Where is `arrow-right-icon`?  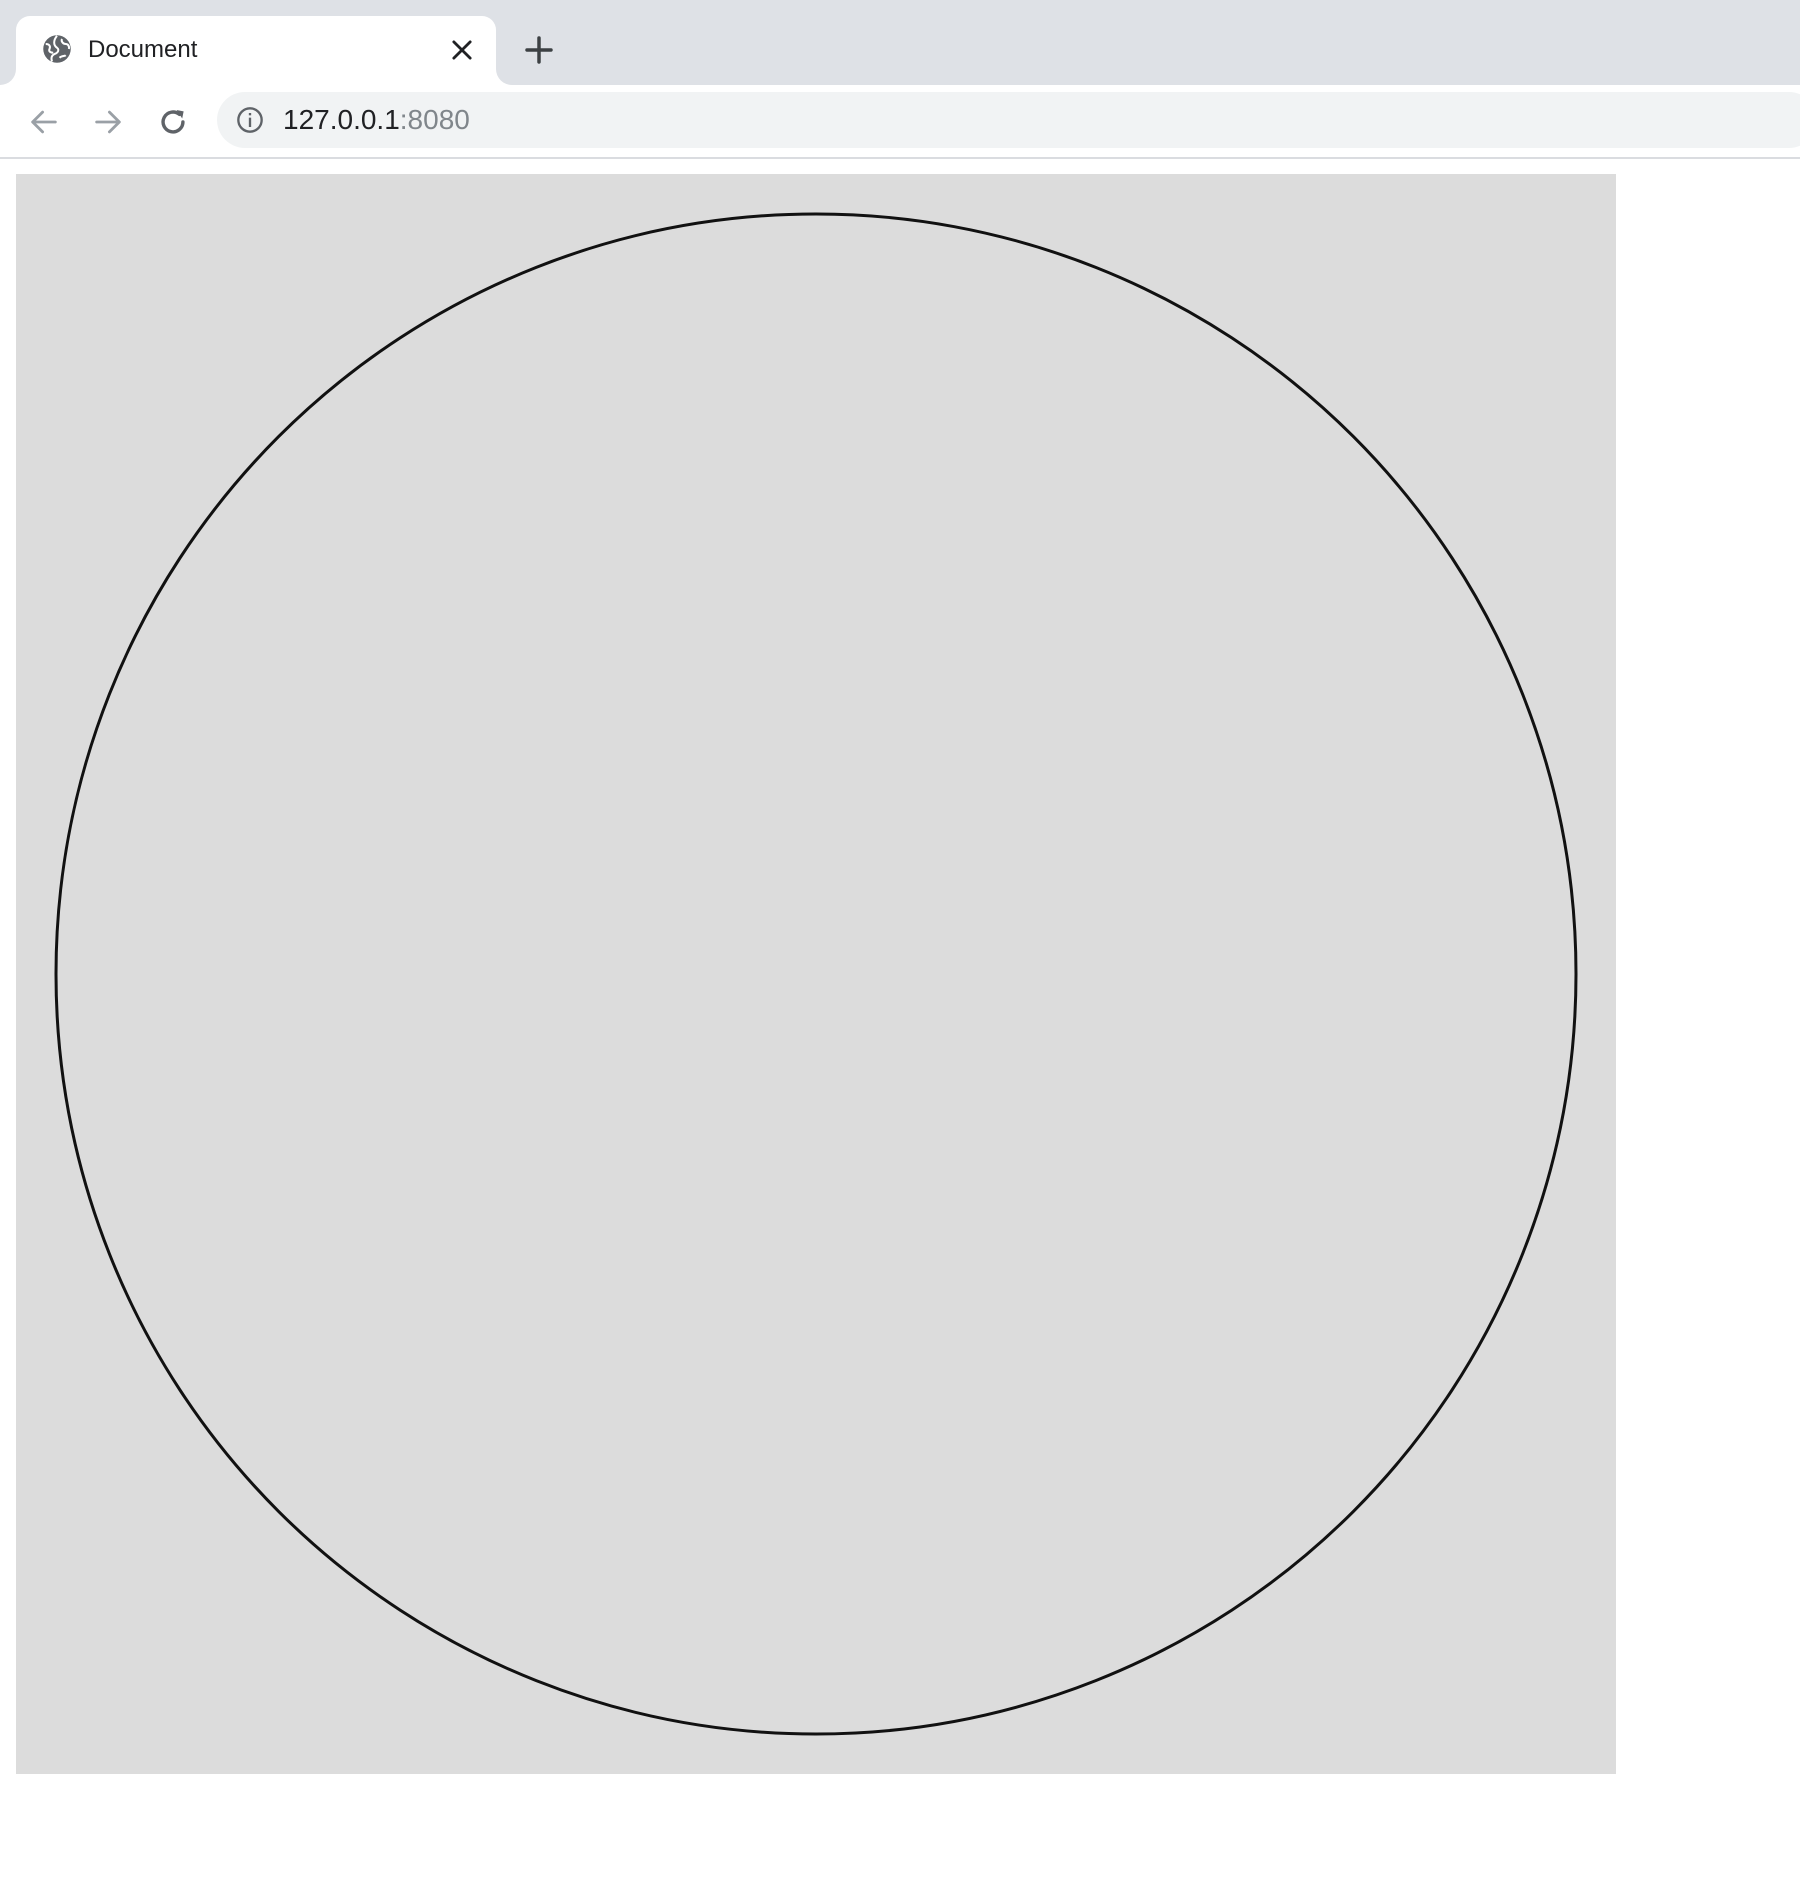
arrow-right-icon is located at coordinates (108, 122).